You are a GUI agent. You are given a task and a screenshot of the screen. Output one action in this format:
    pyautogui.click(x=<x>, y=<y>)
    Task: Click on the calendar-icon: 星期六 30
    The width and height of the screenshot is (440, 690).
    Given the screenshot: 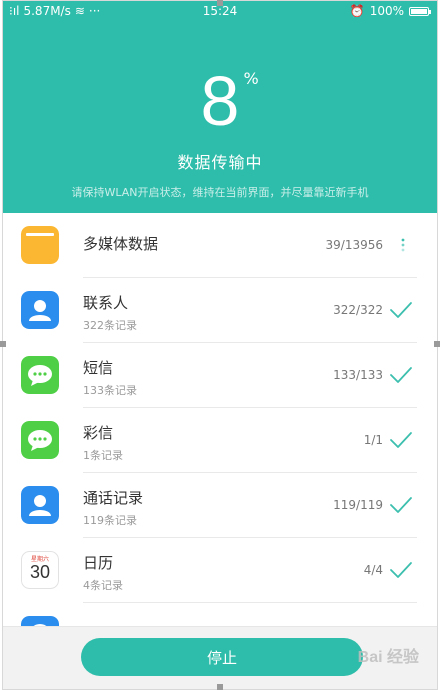 What is the action you would take?
    pyautogui.click(x=40, y=570)
    